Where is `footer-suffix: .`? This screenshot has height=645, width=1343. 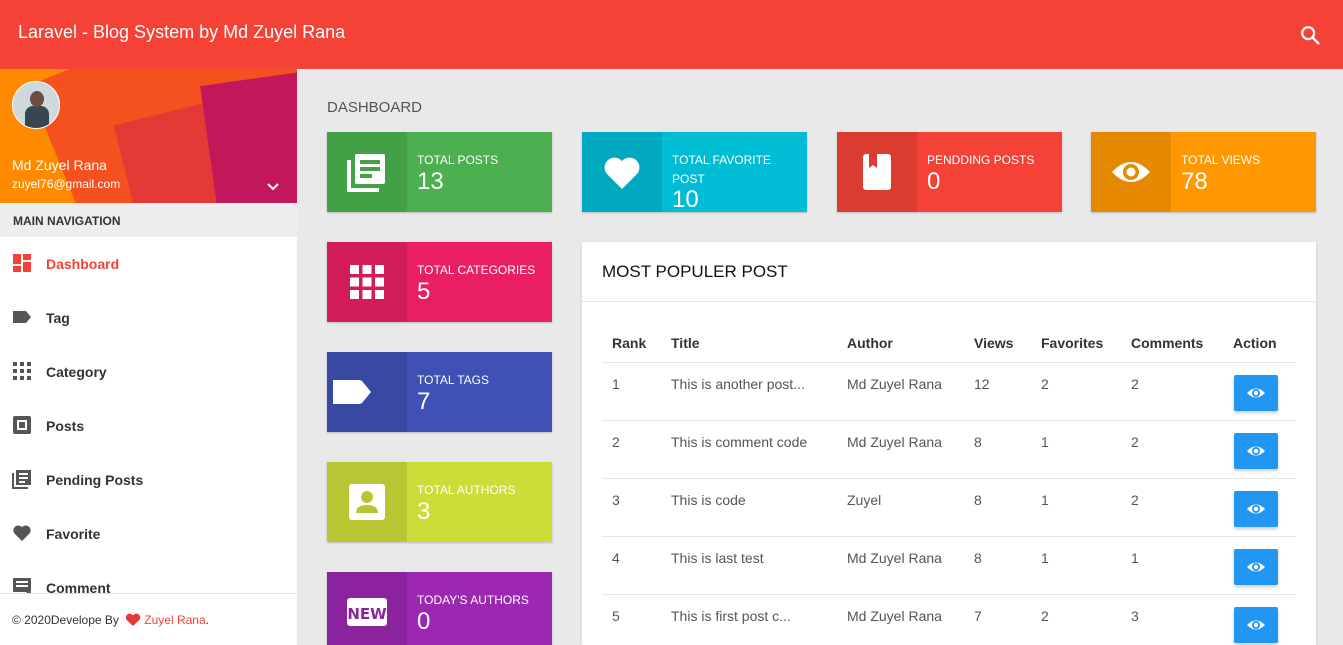
footer-suffix: . is located at coordinates (207, 620).